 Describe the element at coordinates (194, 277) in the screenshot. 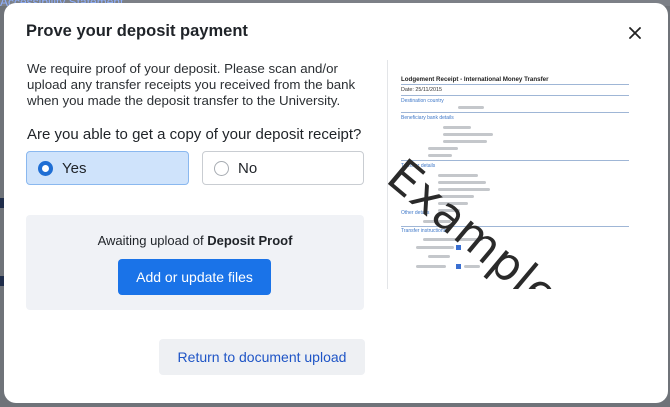

I see `add-files-button: Add or update files` at that location.